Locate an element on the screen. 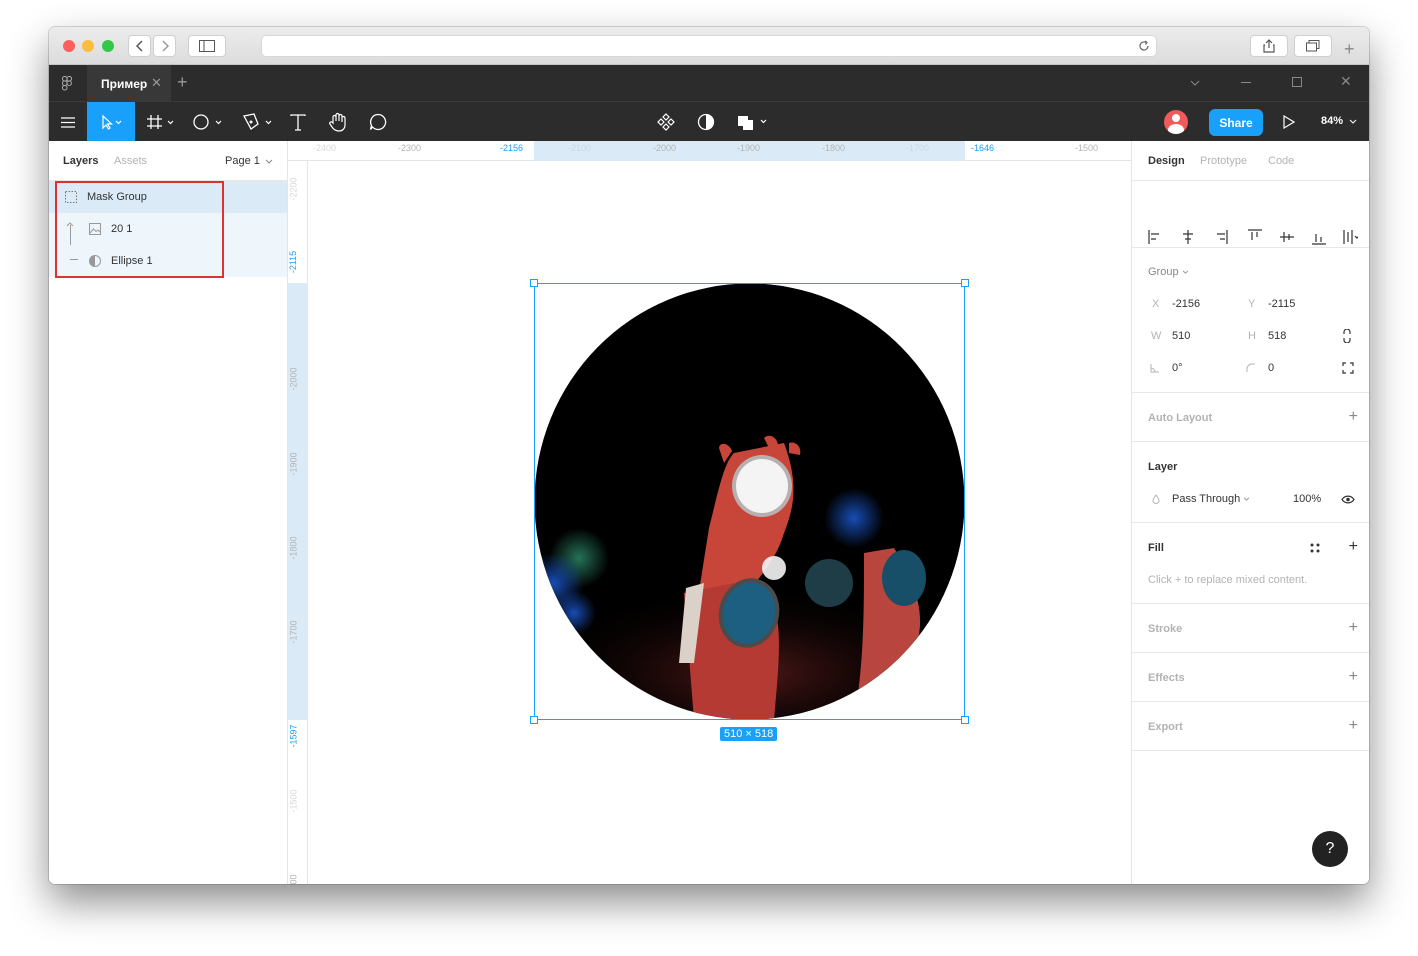 The image size is (1418, 956). w-input: 510 is located at coordinates (1181, 336).